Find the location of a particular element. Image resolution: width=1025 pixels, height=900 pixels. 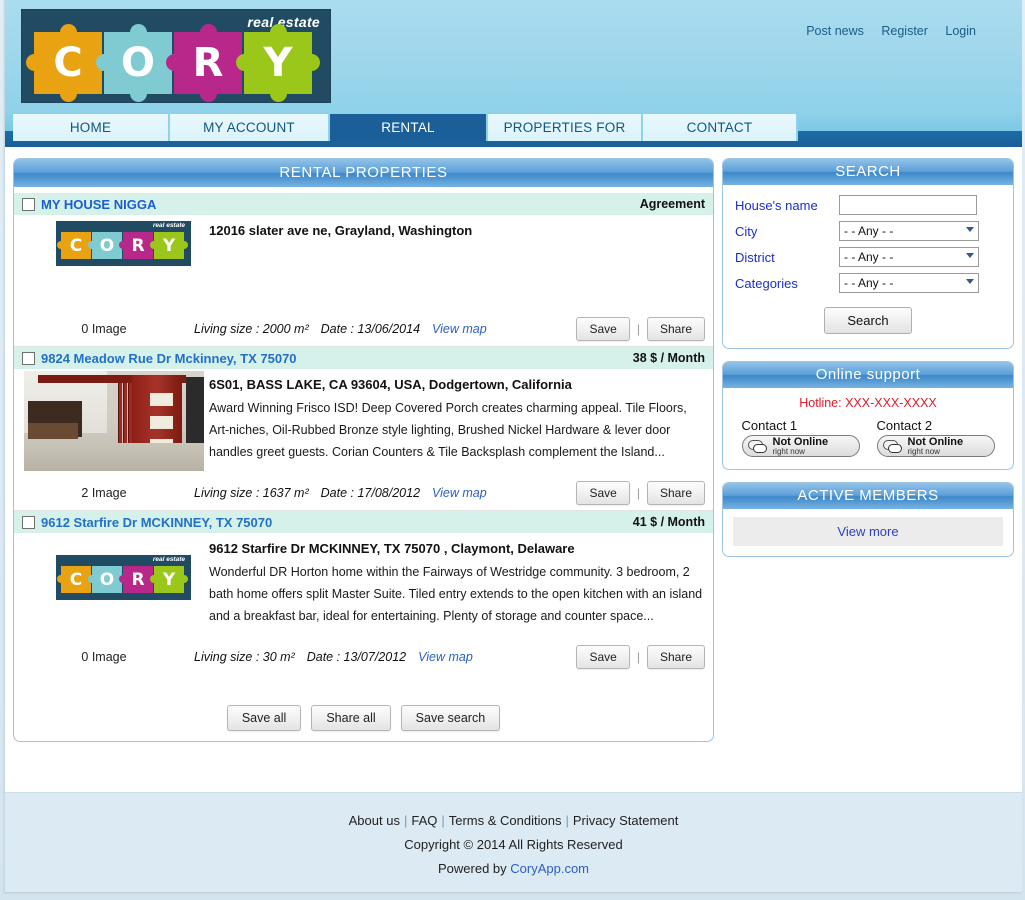

view-more-link: View more is located at coordinates (867, 531).